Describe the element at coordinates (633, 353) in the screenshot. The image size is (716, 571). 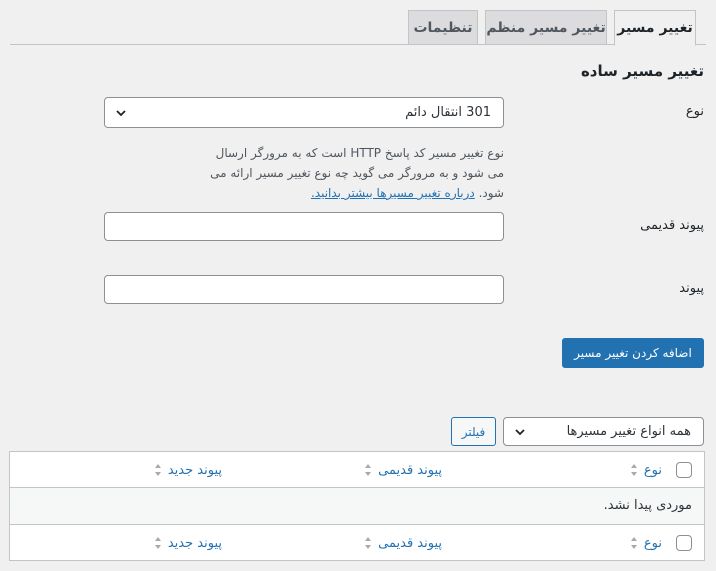
I see `add-redirect-button: اضافه کردن تغییر مسیر` at that location.